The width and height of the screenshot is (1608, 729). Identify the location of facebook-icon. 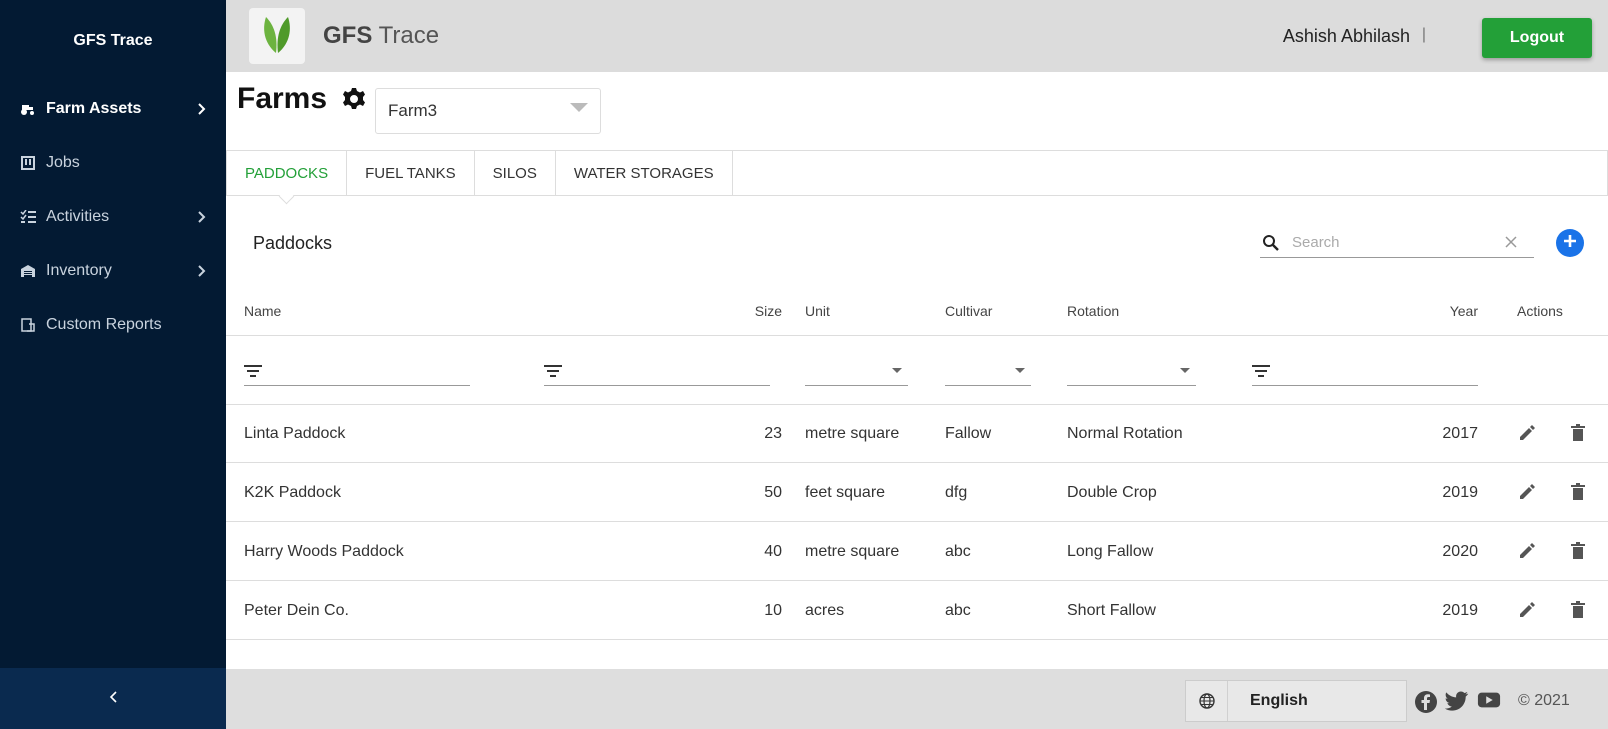
(1426, 702).